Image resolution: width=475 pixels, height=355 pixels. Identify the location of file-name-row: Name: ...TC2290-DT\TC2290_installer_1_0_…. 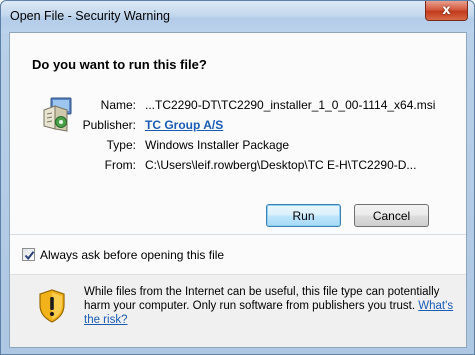
(239, 106).